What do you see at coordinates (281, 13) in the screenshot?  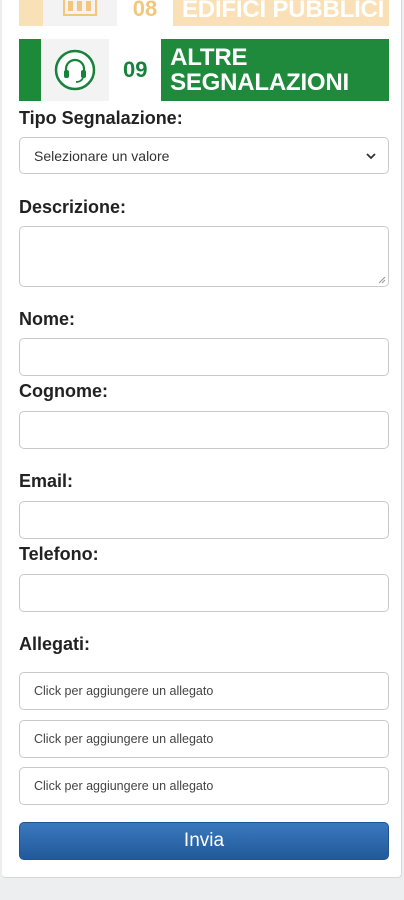 I see `category-title: EDIFICI PUBBLICI` at bounding box center [281, 13].